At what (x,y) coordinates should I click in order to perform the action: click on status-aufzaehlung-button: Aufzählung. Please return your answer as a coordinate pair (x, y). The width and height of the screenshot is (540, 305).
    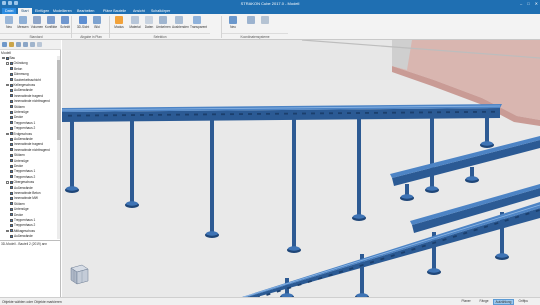
    Looking at the image, I should click on (503, 302).